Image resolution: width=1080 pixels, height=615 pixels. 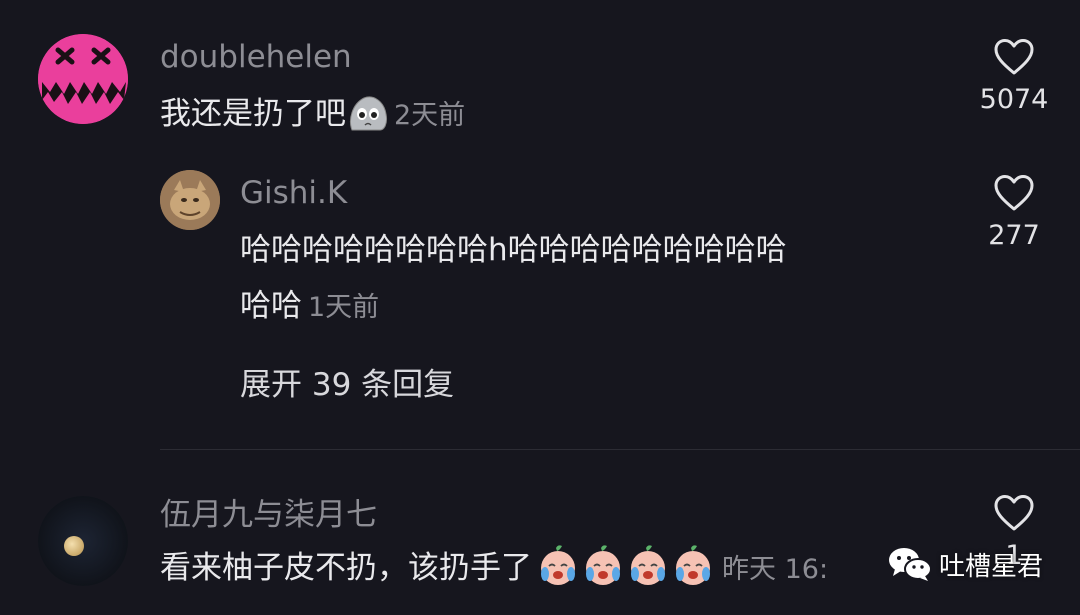 I want to click on like-count: 277, so click(x=1014, y=235).